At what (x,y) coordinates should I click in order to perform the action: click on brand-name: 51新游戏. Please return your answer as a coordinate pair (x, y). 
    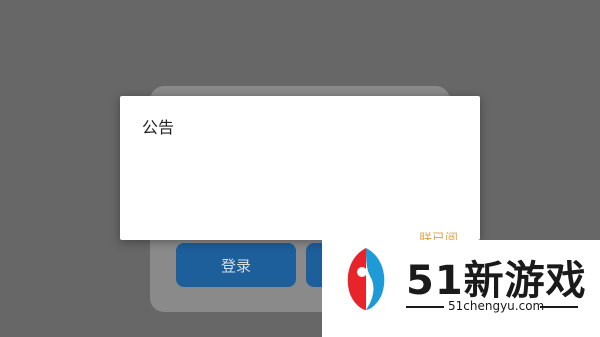
    Looking at the image, I should click on (496, 281).